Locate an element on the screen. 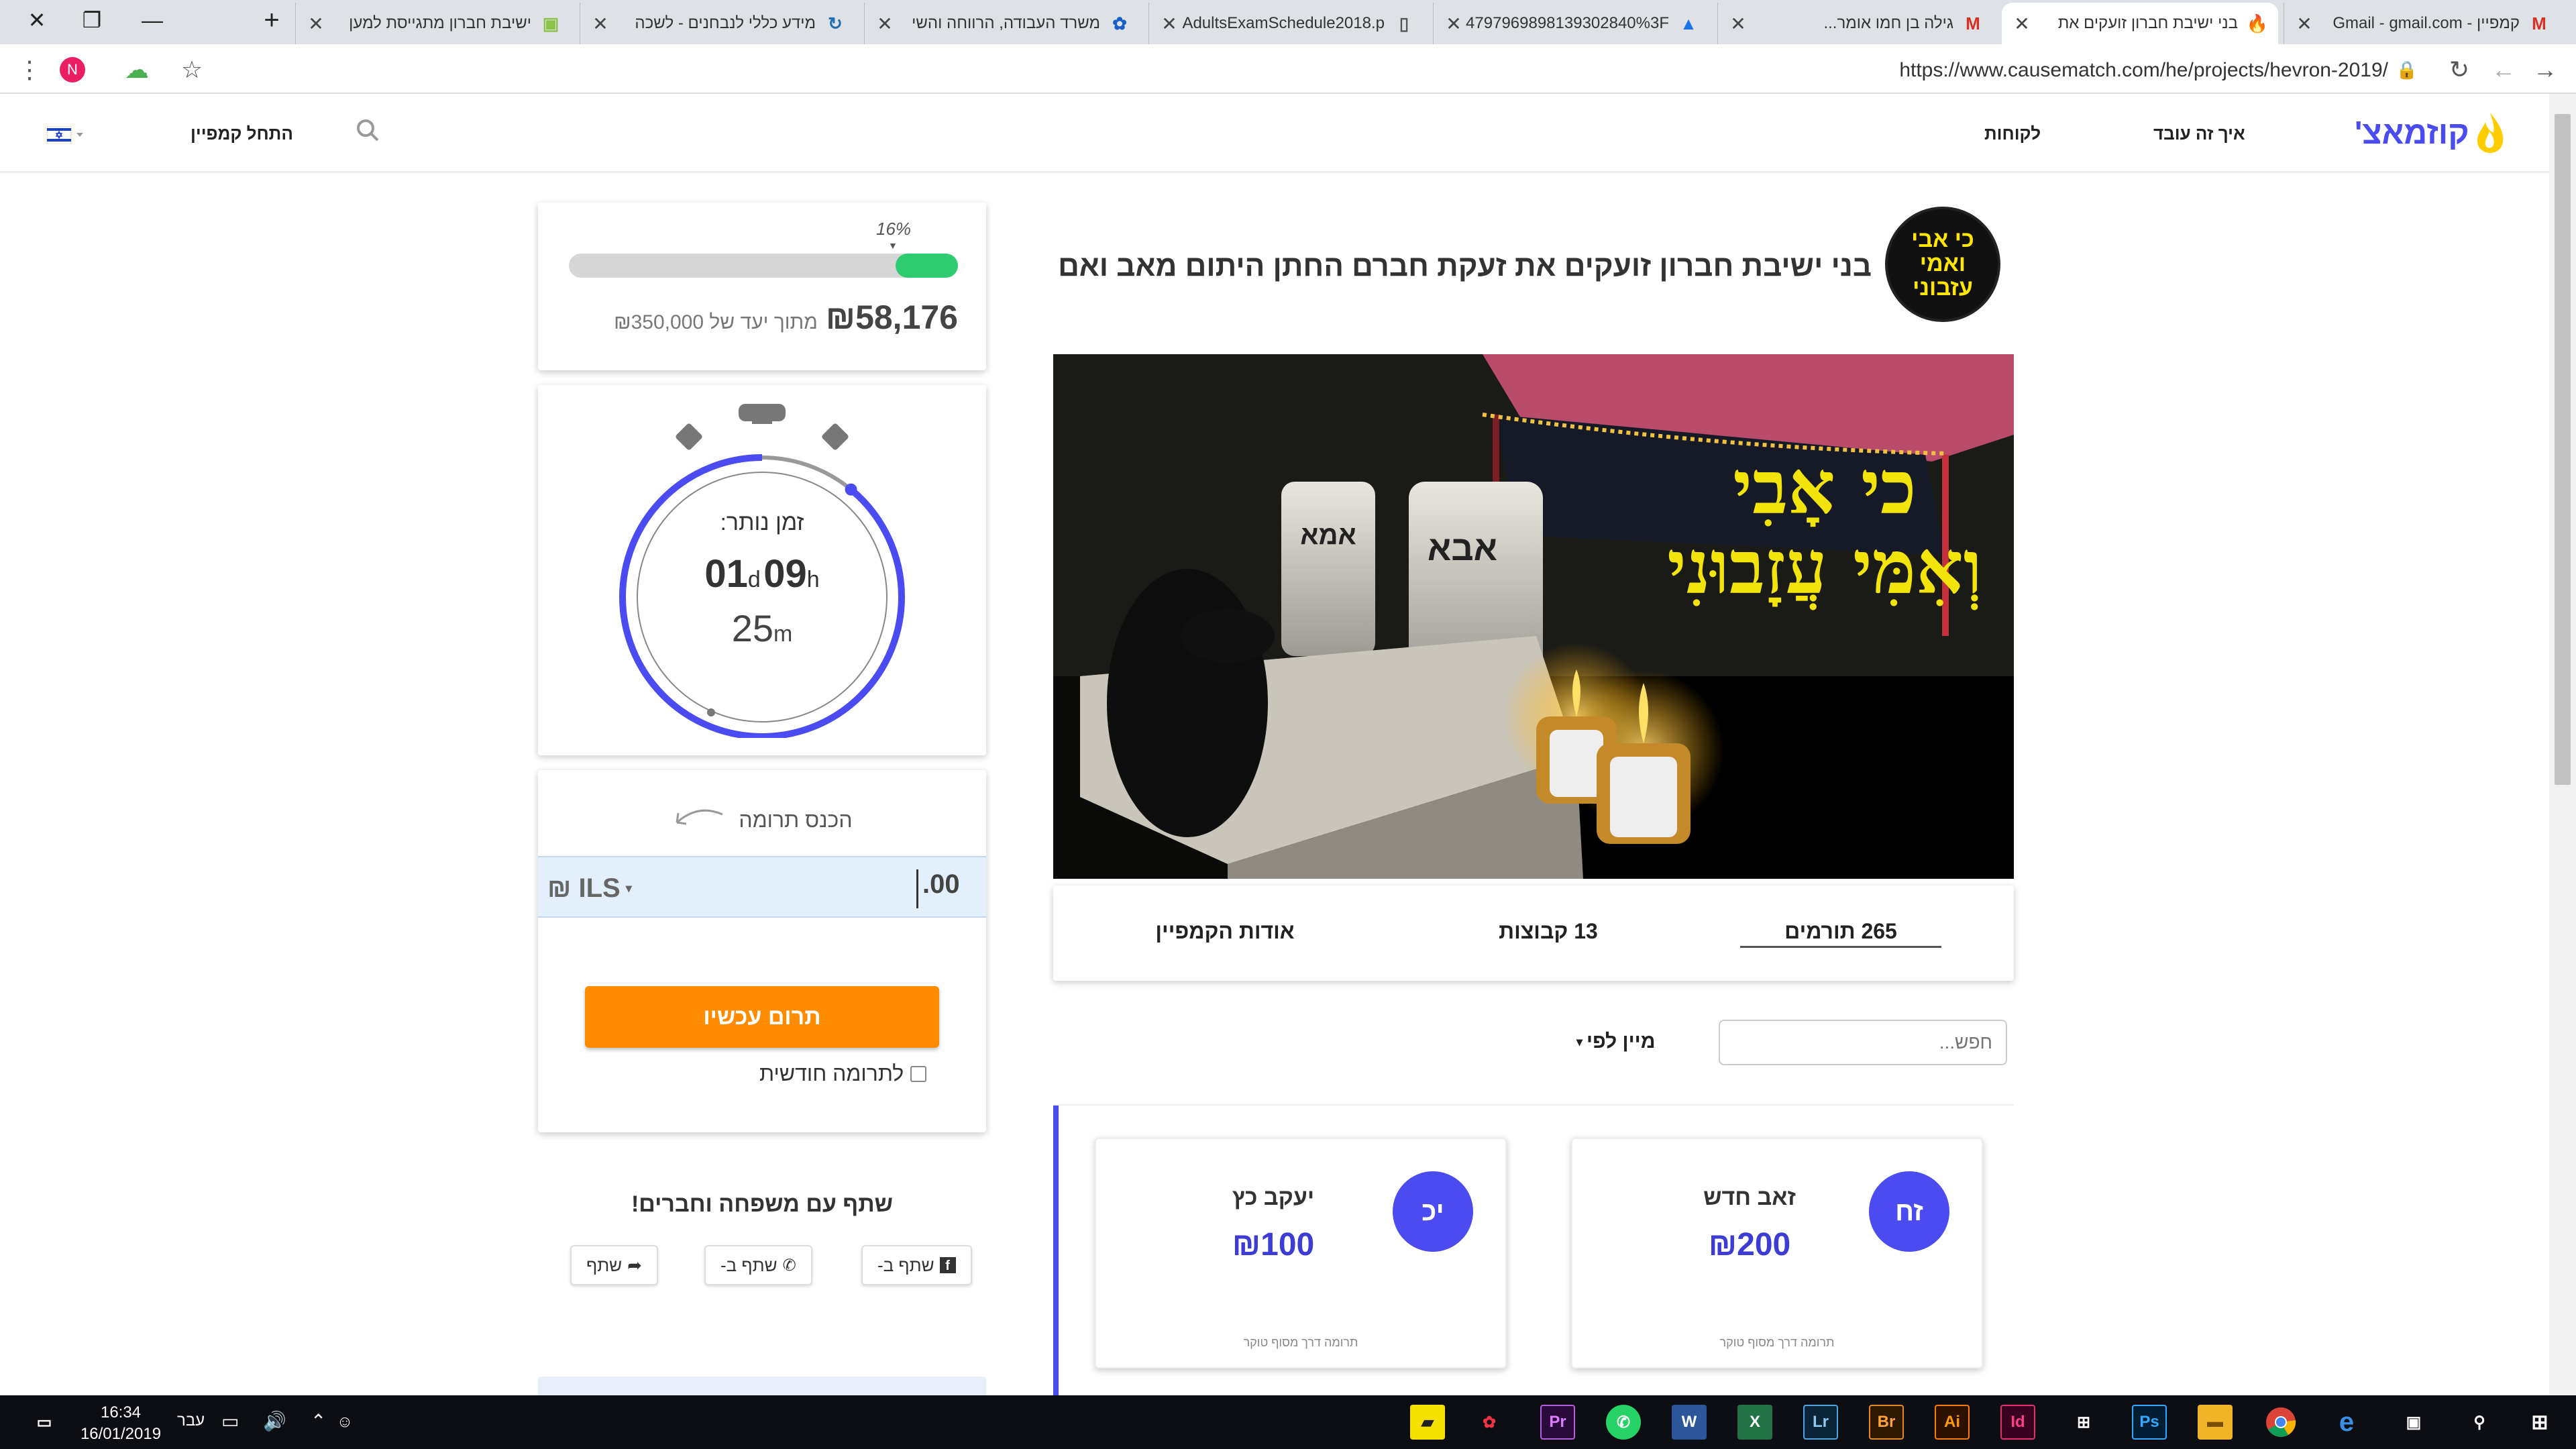 The width and height of the screenshot is (2576, 1449). brand-name: קוזמאצ' is located at coordinates (2412, 133).